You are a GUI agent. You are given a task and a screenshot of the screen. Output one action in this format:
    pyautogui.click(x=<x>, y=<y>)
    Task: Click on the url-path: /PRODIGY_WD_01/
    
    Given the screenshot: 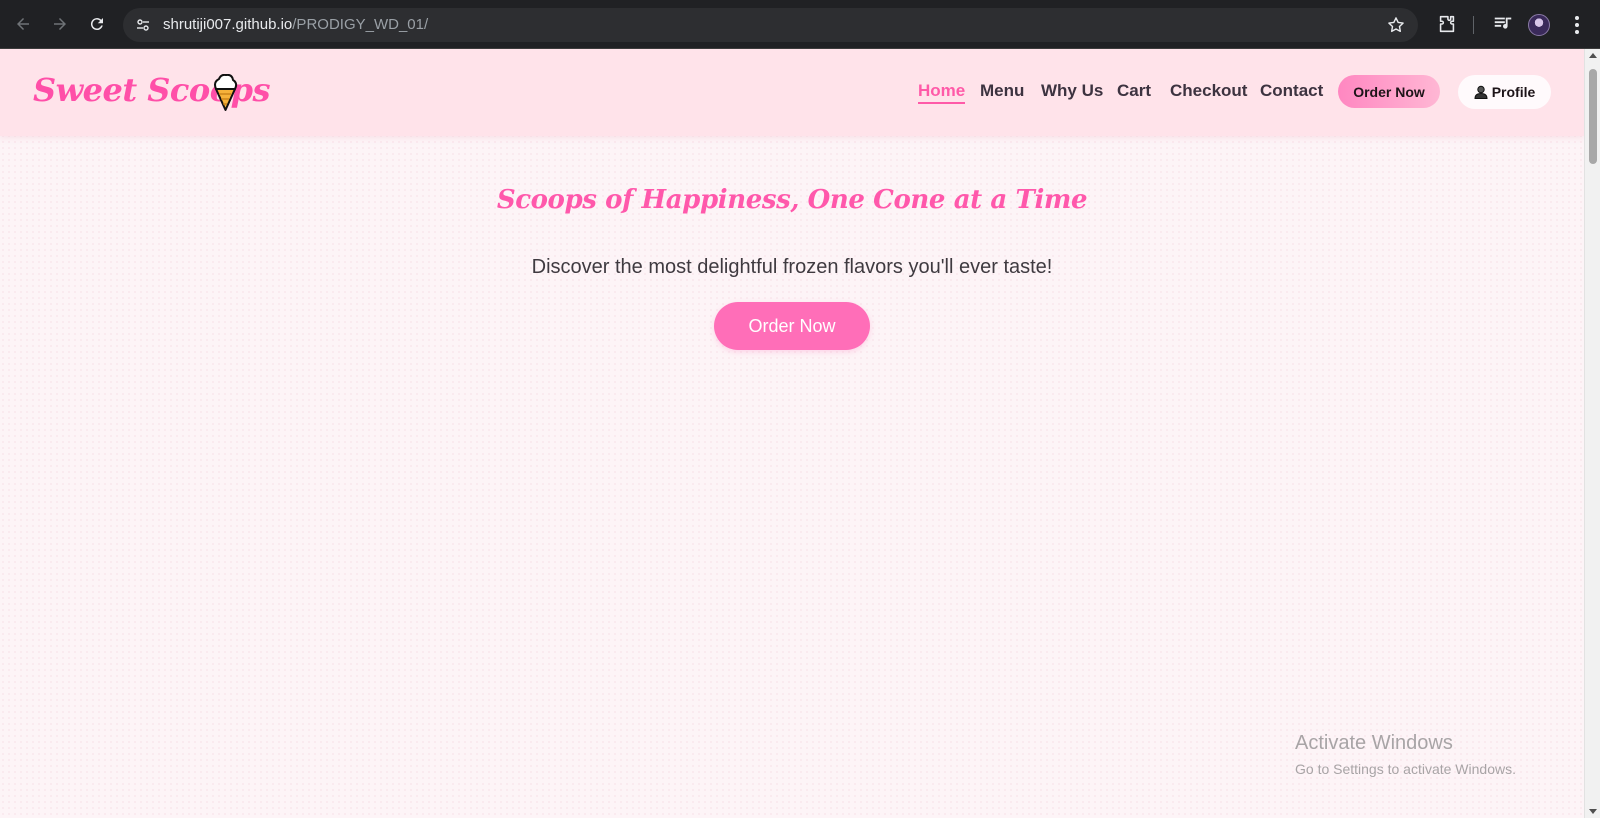 What is the action you would take?
    pyautogui.click(x=360, y=24)
    